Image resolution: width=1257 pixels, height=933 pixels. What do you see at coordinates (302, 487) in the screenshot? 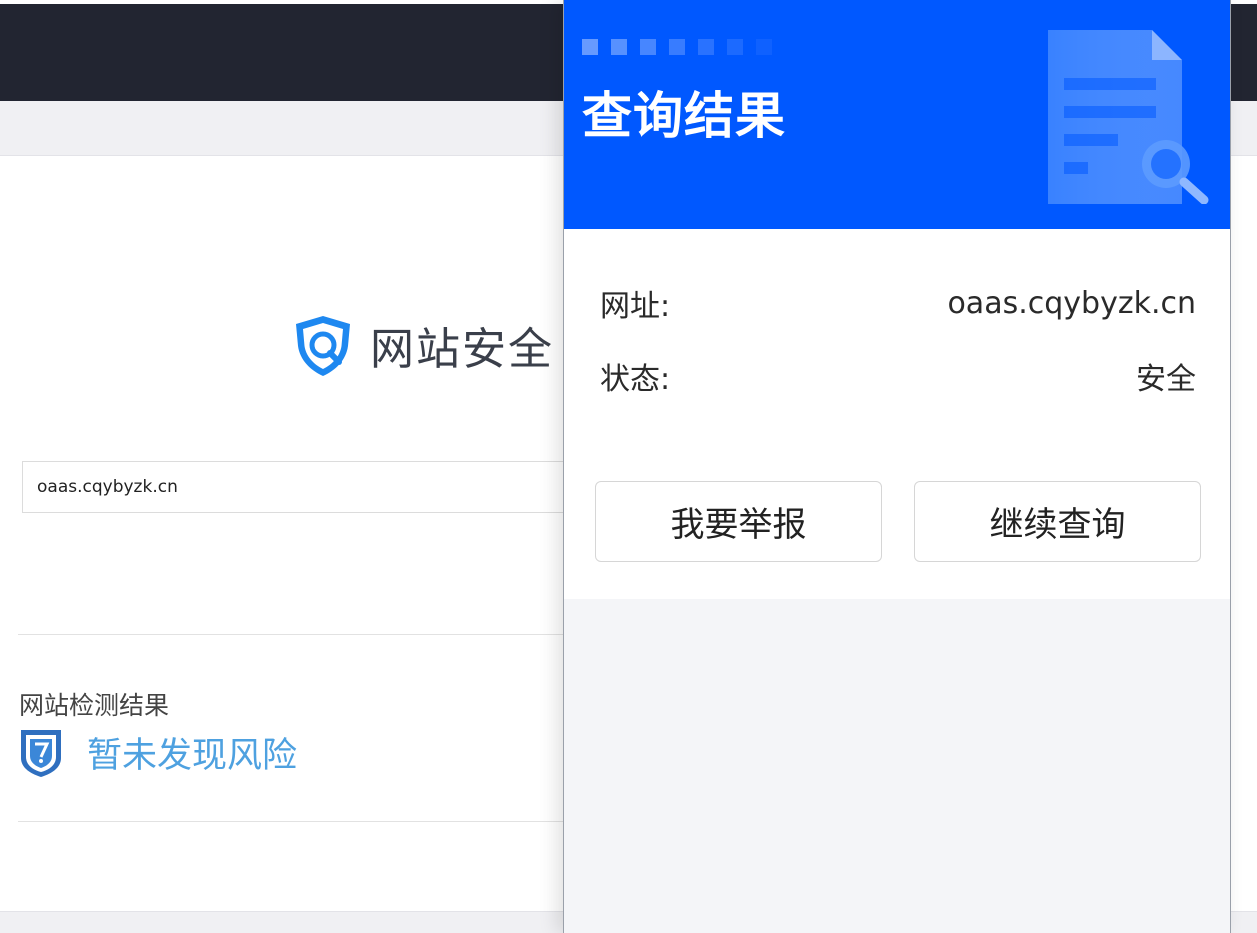
I see `search-input` at bounding box center [302, 487].